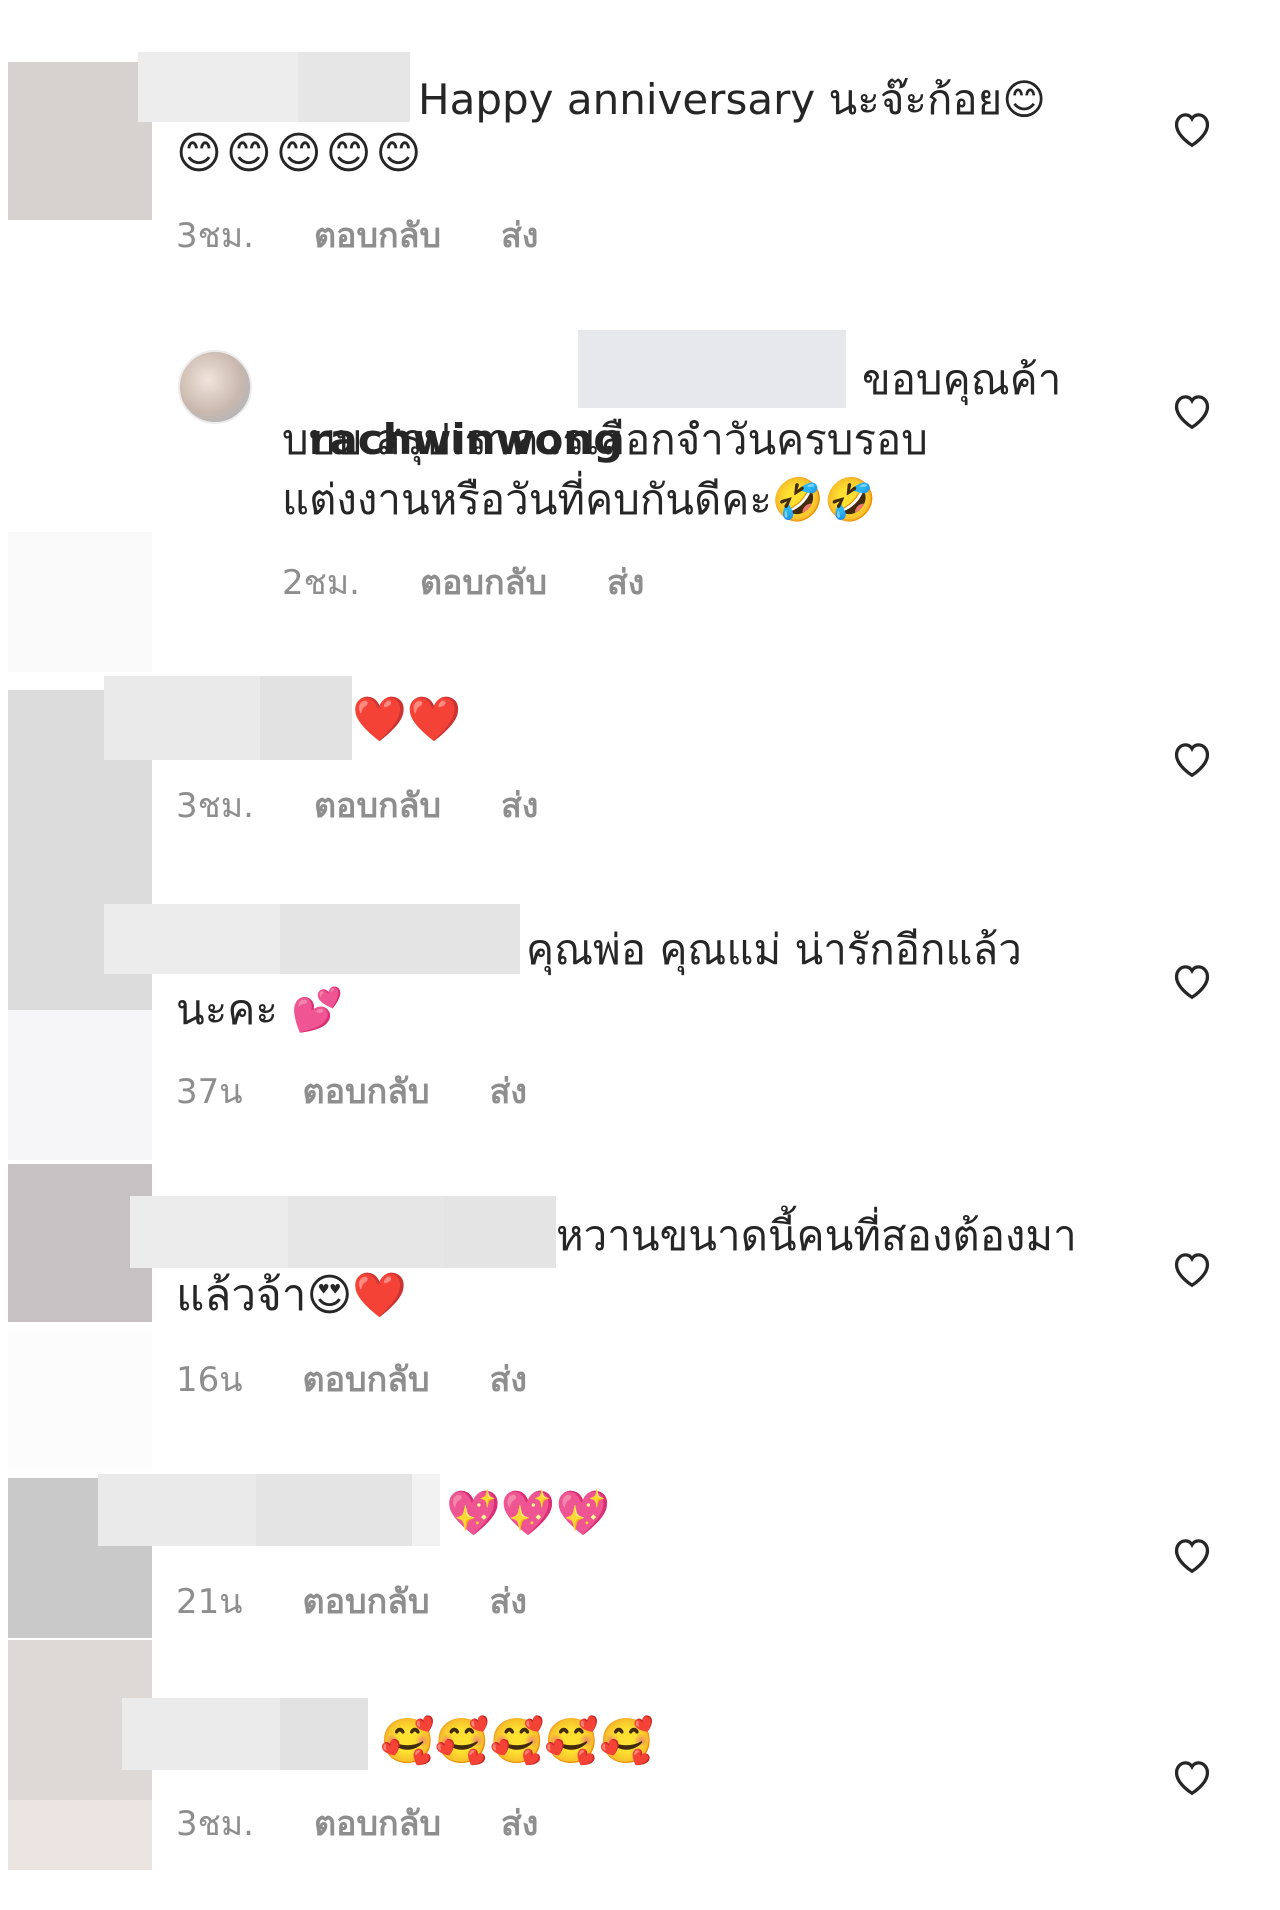 This screenshot has width=1280, height=1910. What do you see at coordinates (962, 379) in the screenshot?
I see `comment-text: ขอบคุณค้า` at bounding box center [962, 379].